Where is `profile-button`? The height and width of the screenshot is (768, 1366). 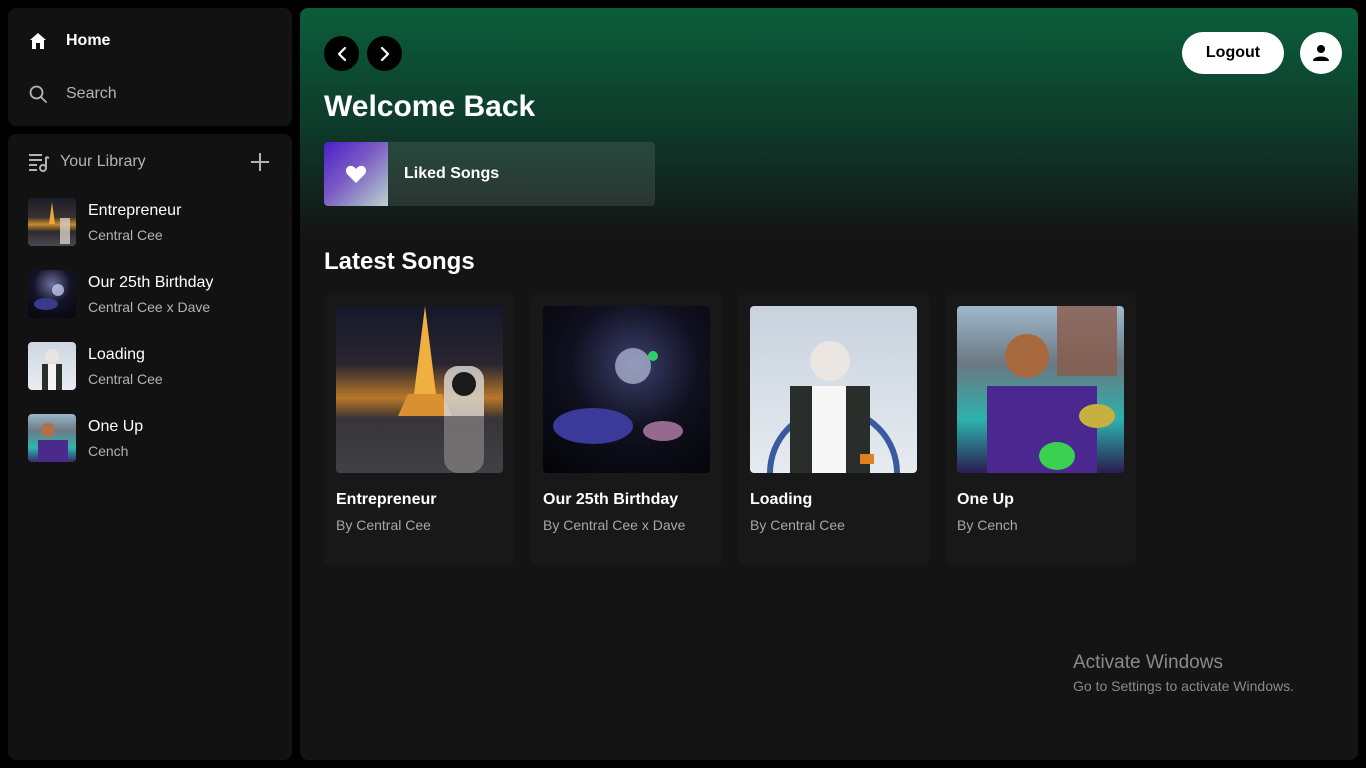 profile-button is located at coordinates (1321, 53).